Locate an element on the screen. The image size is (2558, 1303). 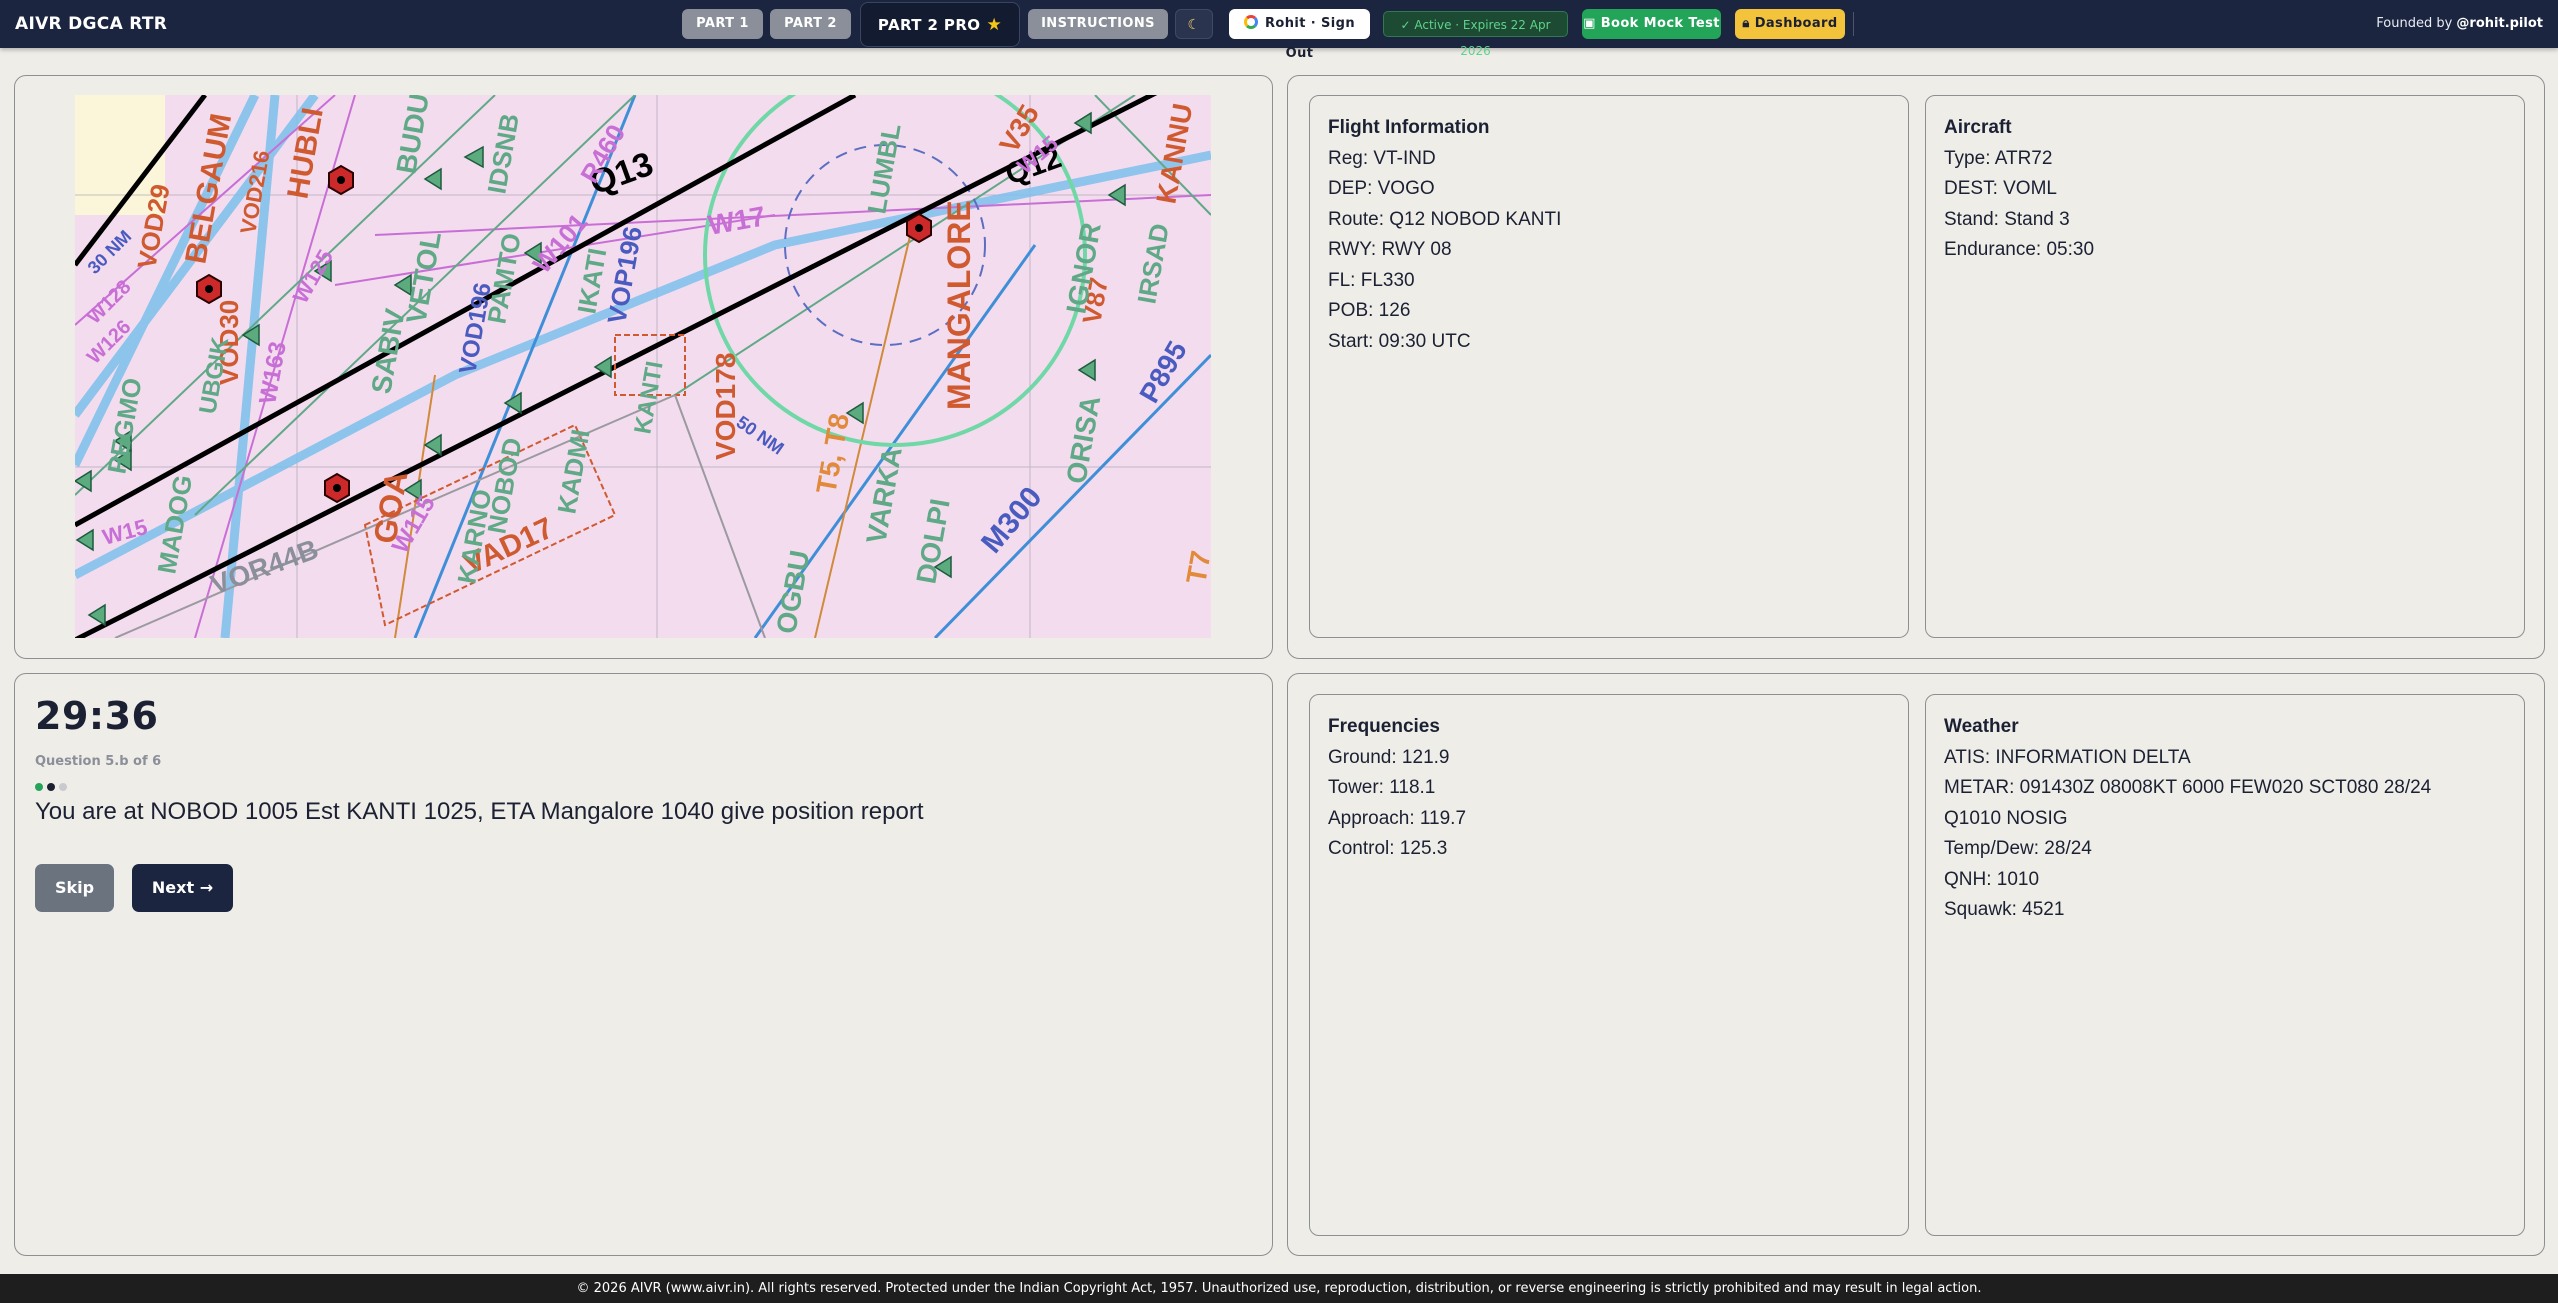
next-button: Next → is located at coordinates (182, 888).